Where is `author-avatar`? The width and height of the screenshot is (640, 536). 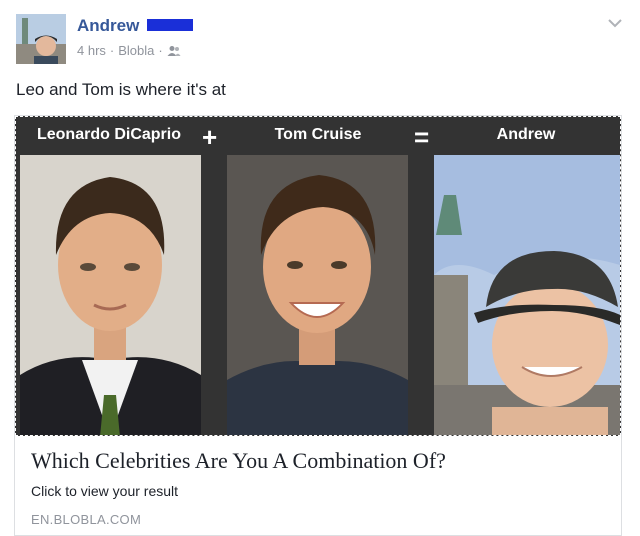
author-avatar is located at coordinates (41, 39).